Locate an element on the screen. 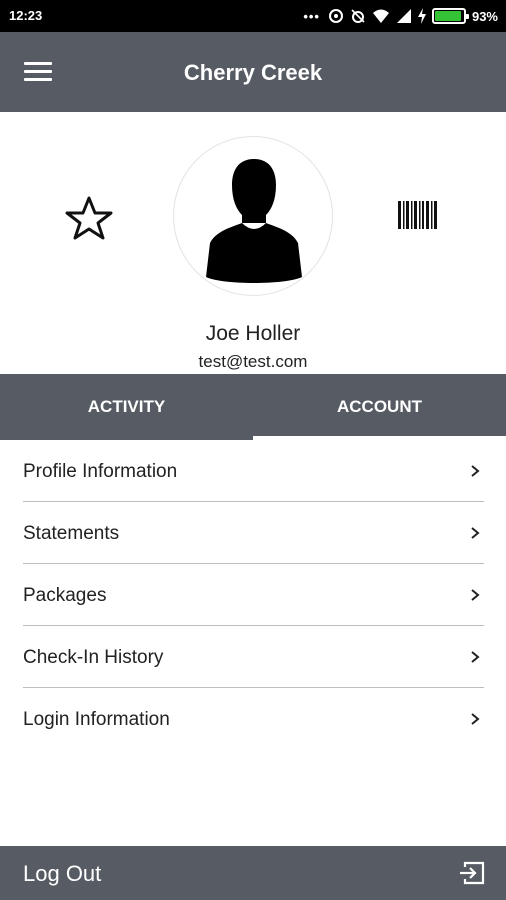 This screenshot has height=900, width=506. status-bar: 12:23 ••• 93% is located at coordinates (253, 16).